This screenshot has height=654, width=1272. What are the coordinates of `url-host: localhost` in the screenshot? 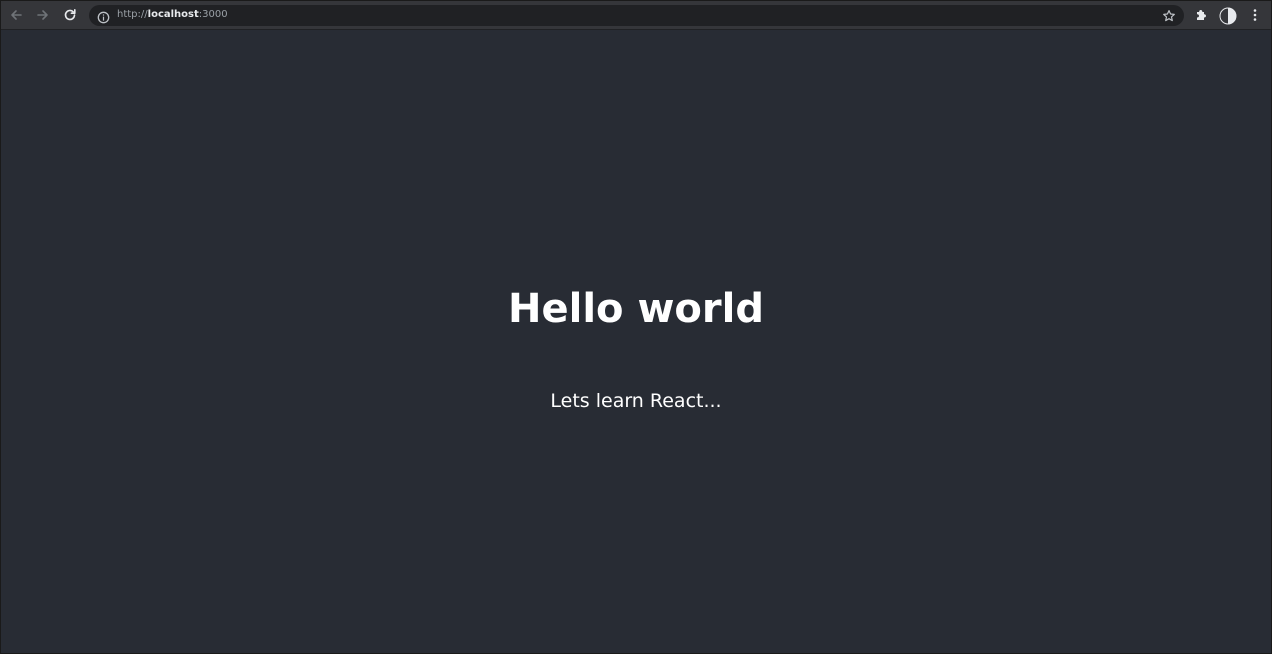 It's located at (173, 14).